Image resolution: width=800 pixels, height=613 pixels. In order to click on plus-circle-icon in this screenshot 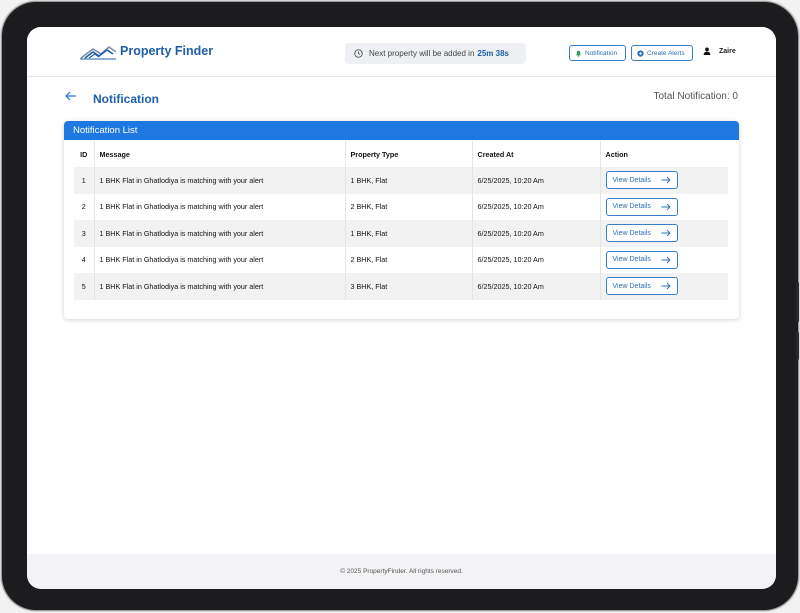, I will do `click(640, 53)`.